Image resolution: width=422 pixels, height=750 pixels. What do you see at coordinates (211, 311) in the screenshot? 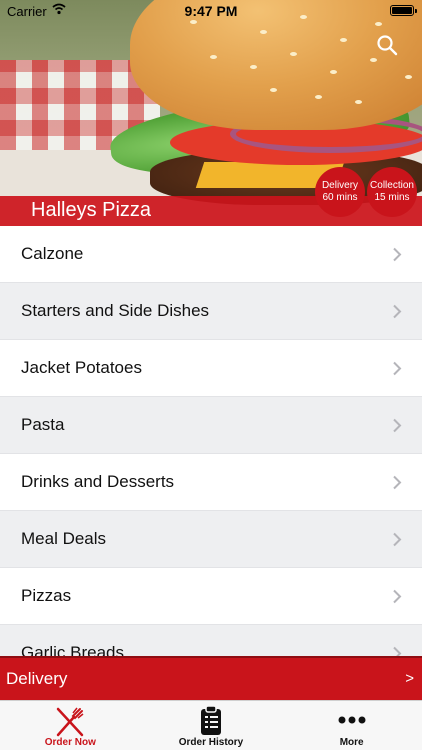
I see `category-row-starters: Starters and Side Dishes` at bounding box center [211, 311].